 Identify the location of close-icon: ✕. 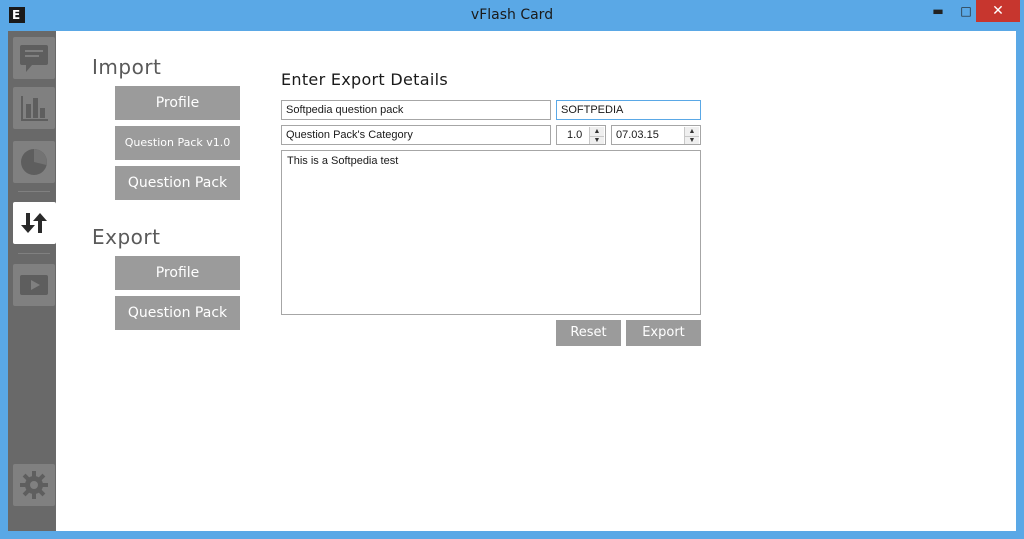
(998, 11).